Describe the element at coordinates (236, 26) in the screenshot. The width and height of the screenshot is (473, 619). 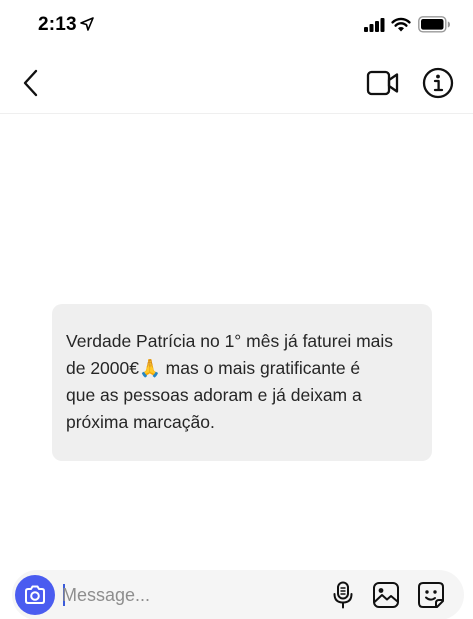
I see `status-bar: 2:13` at that location.